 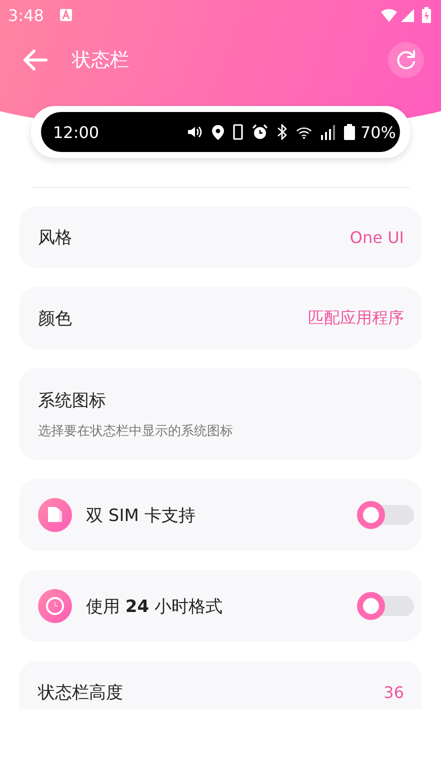 I want to click on phone-icon, so click(x=238, y=132).